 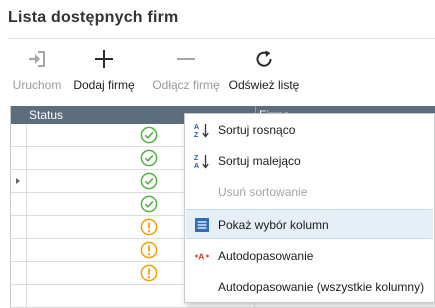 What do you see at coordinates (266, 256) in the screenshot?
I see `menu-item-label: Autodopasowanie` at bounding box center [266, 256].